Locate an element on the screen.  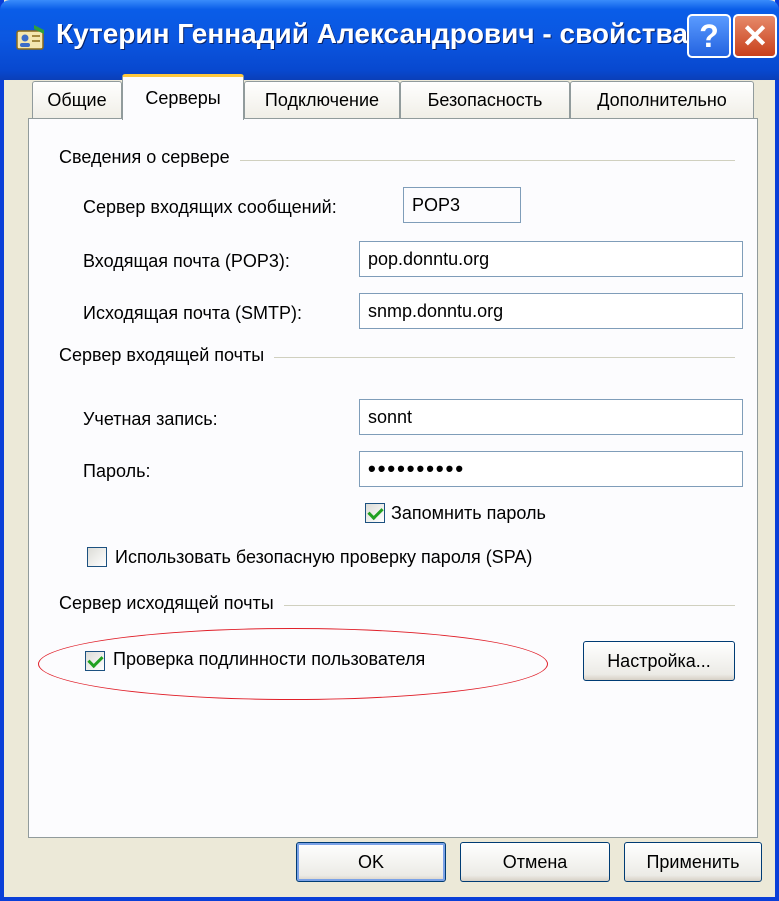
ok-button: OK is located at coordinates (371, 862).